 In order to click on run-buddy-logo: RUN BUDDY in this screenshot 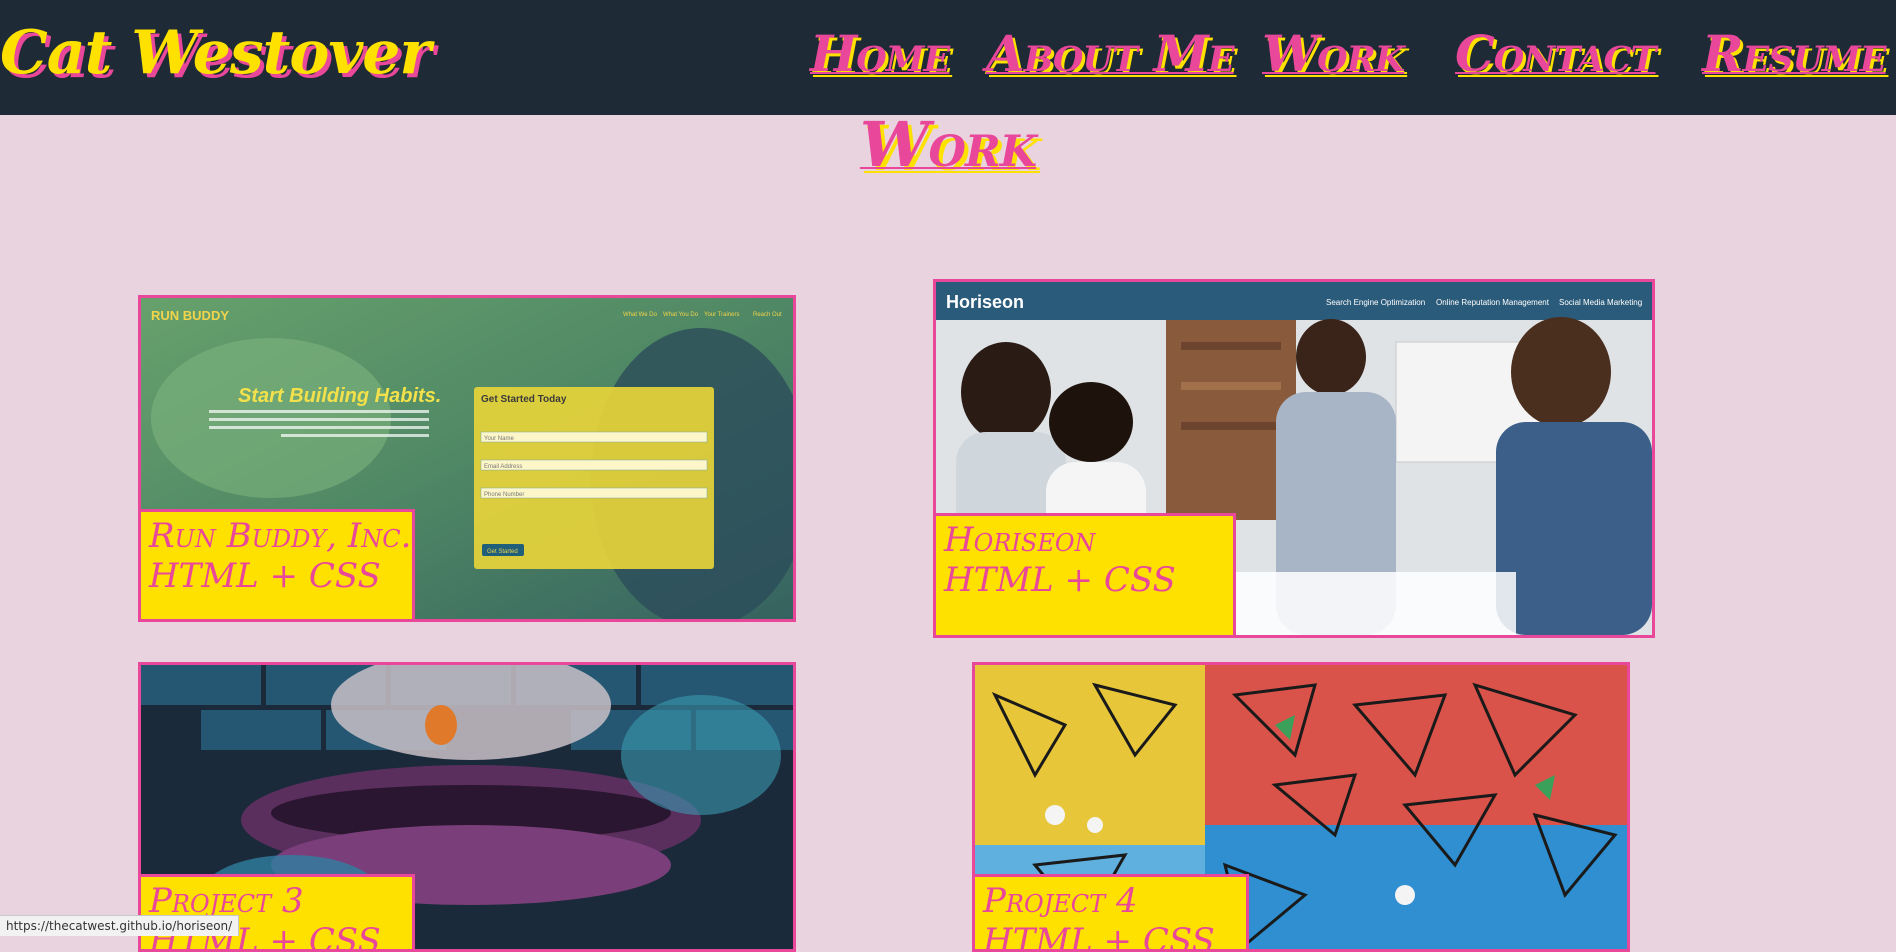, I will do `click(190, 315)`.